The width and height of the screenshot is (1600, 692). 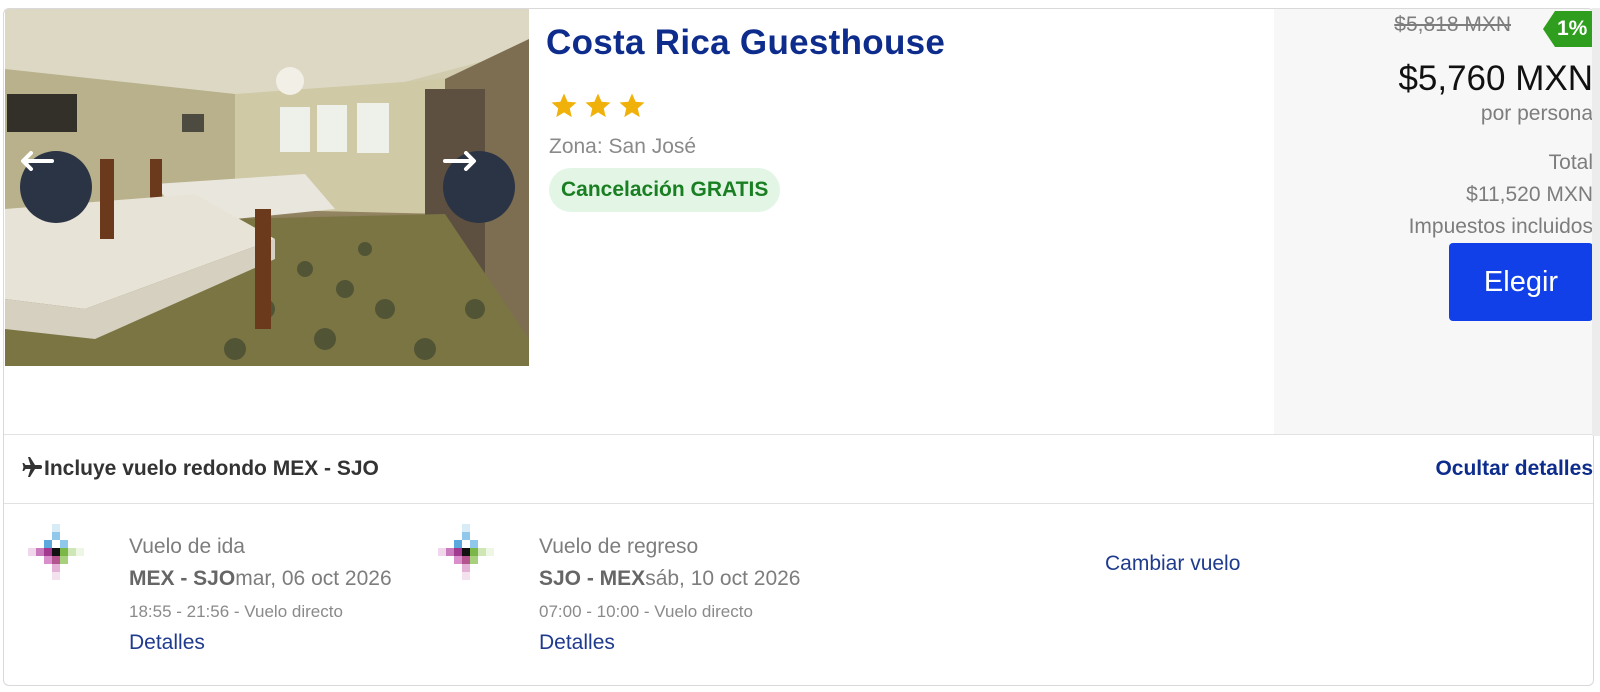 I want to click on per-person-label: por persona, so click(x=1536, y=113).